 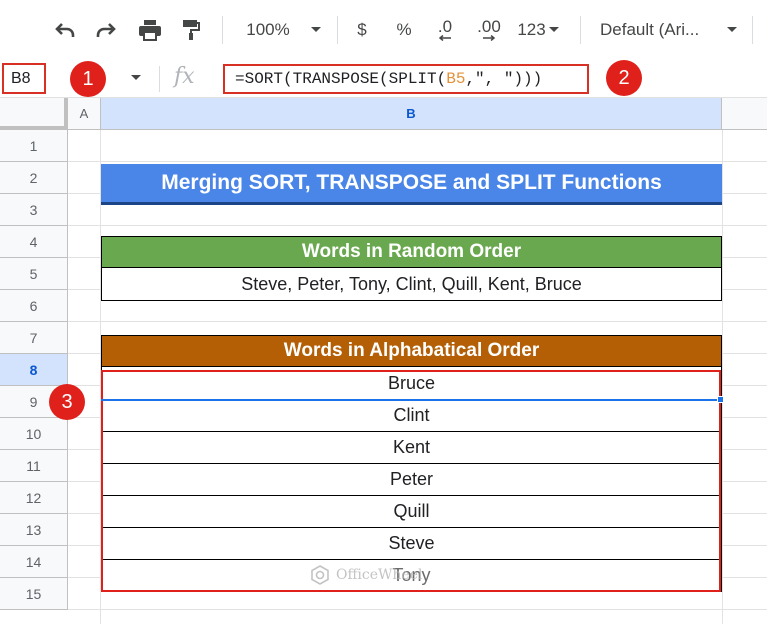 I want to click on row-header-4: 4, so click(x=34, y=242).